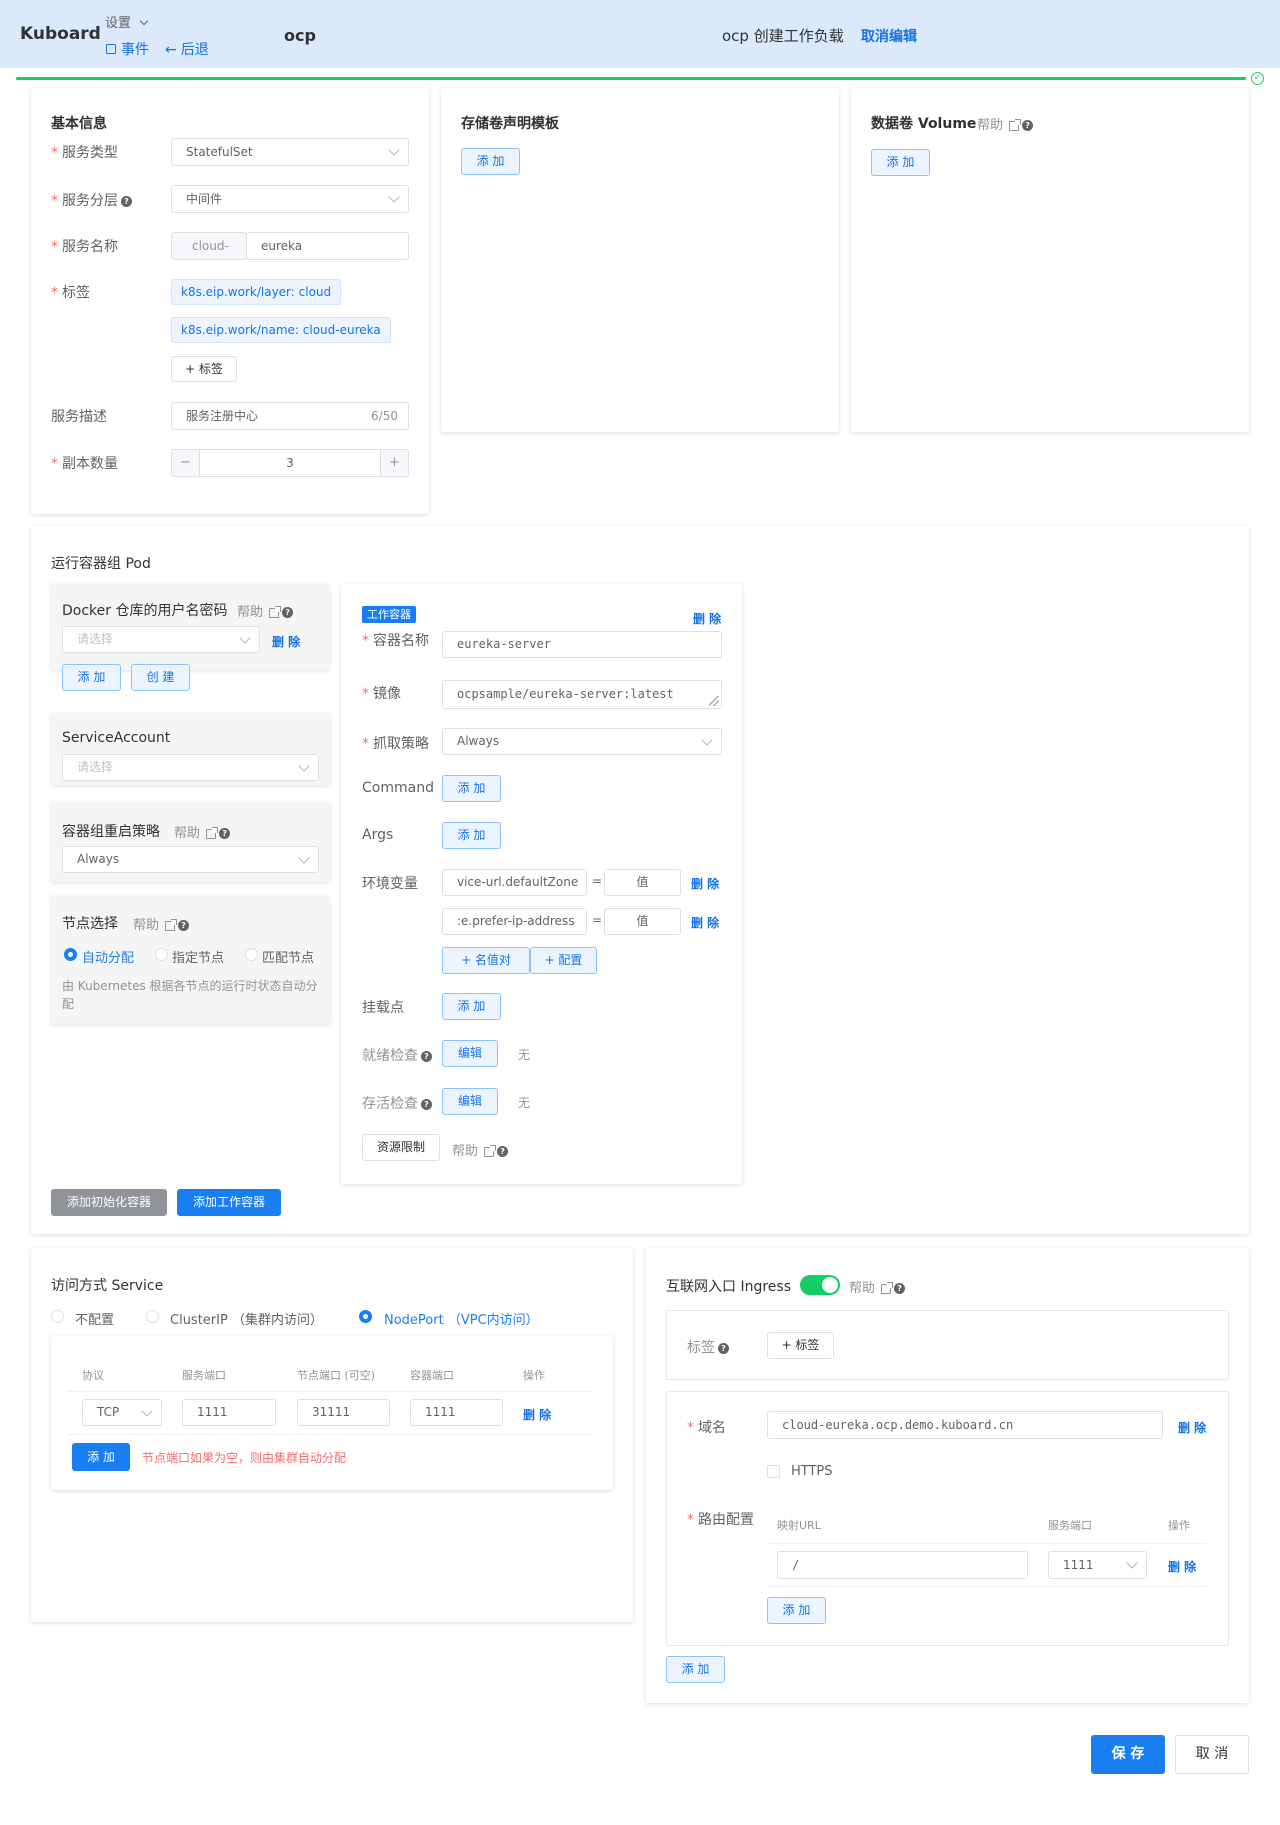  Describe the element at coordinates (190, 859) in the screenshot. I see `restart-policy-select: Always` at that location.